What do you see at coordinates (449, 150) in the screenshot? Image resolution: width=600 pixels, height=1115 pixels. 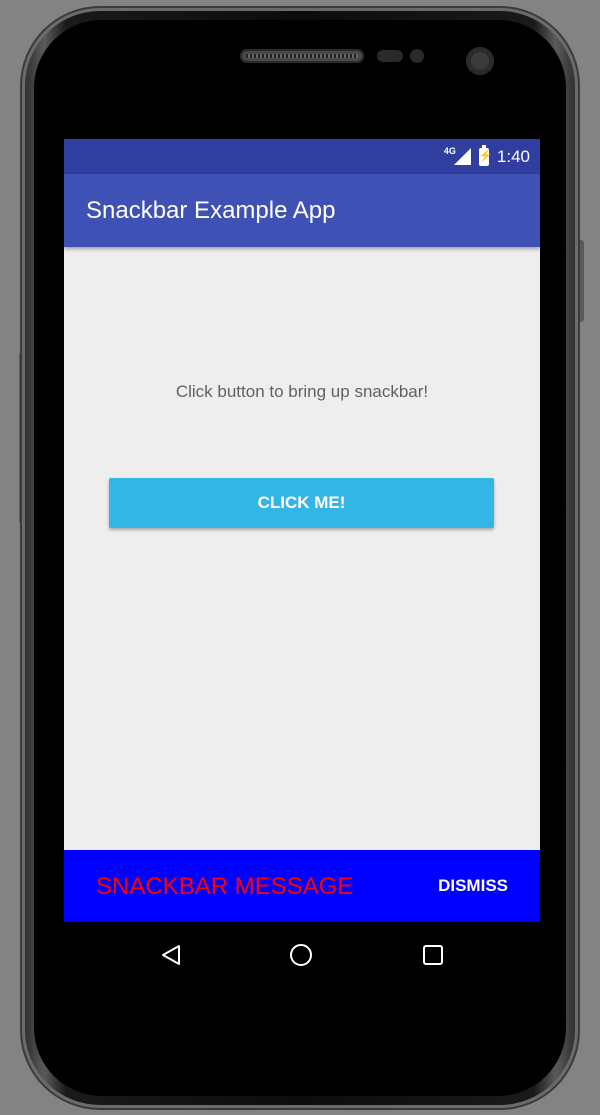 I see `network-type: 4G` at bounding box center [449, 150].